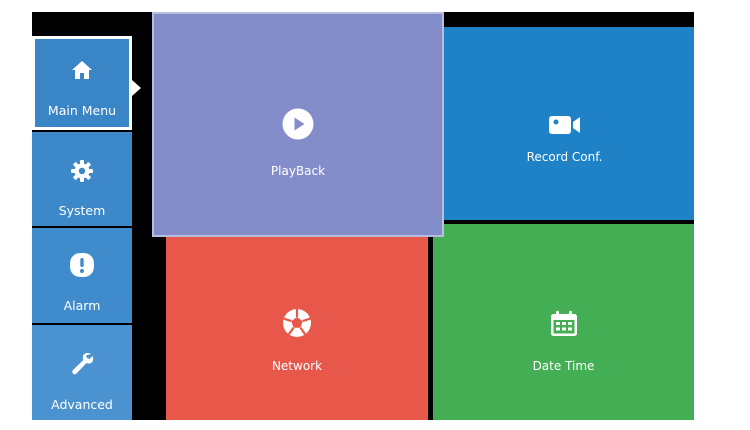 This screenshot has height=430, width=750. Describe the element at coordinates (297, 325) in the screenshot. I see `network-icon` at that location.